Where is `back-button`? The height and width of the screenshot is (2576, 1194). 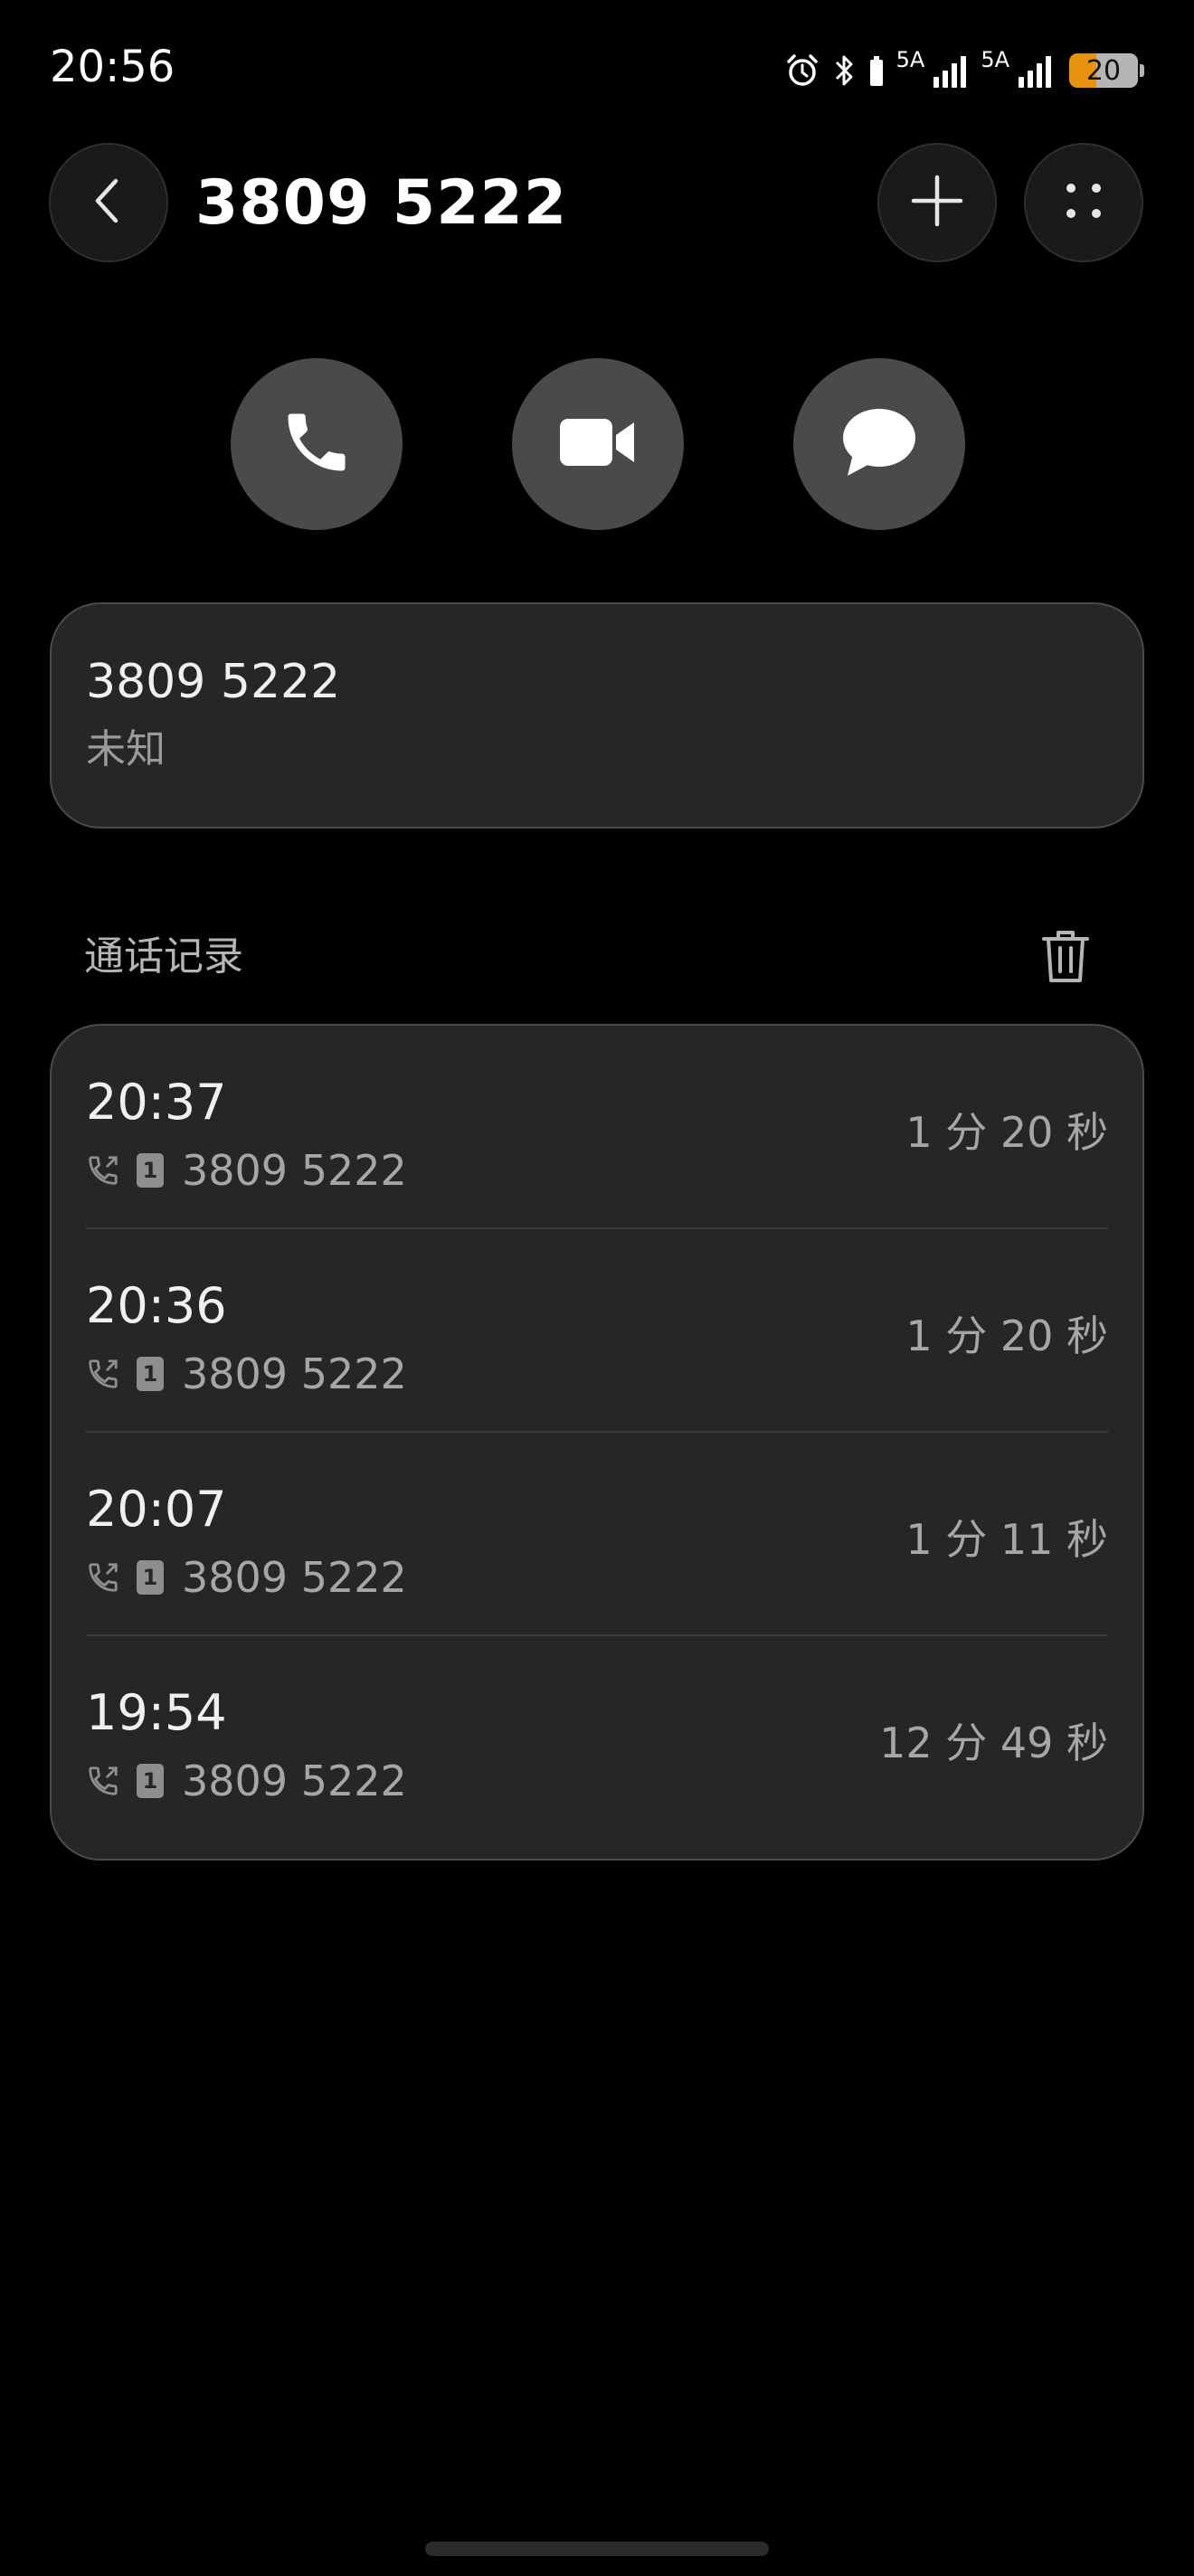
back-button is located at coordinates (108, 202).